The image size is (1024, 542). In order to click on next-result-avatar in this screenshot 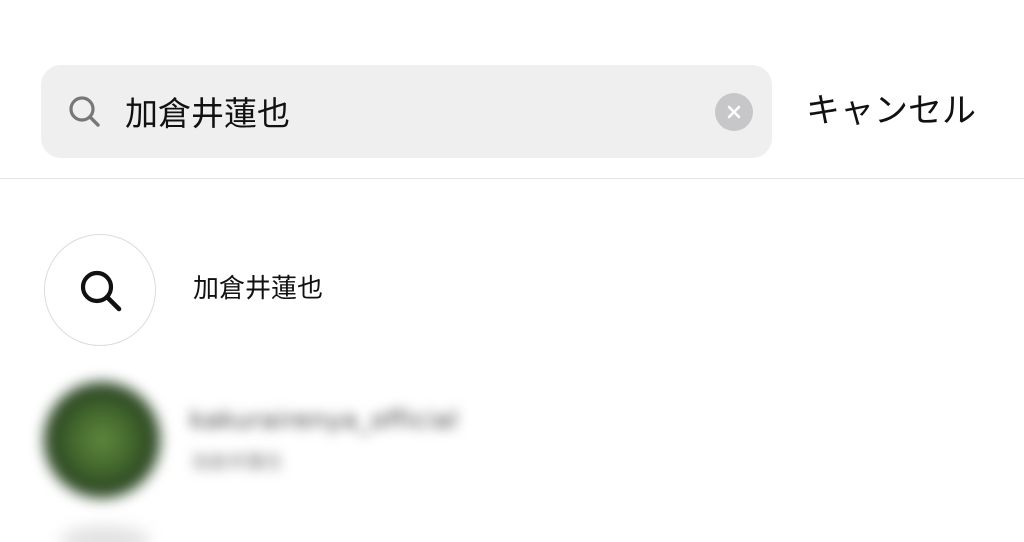, I will do `click(105, 534)`.